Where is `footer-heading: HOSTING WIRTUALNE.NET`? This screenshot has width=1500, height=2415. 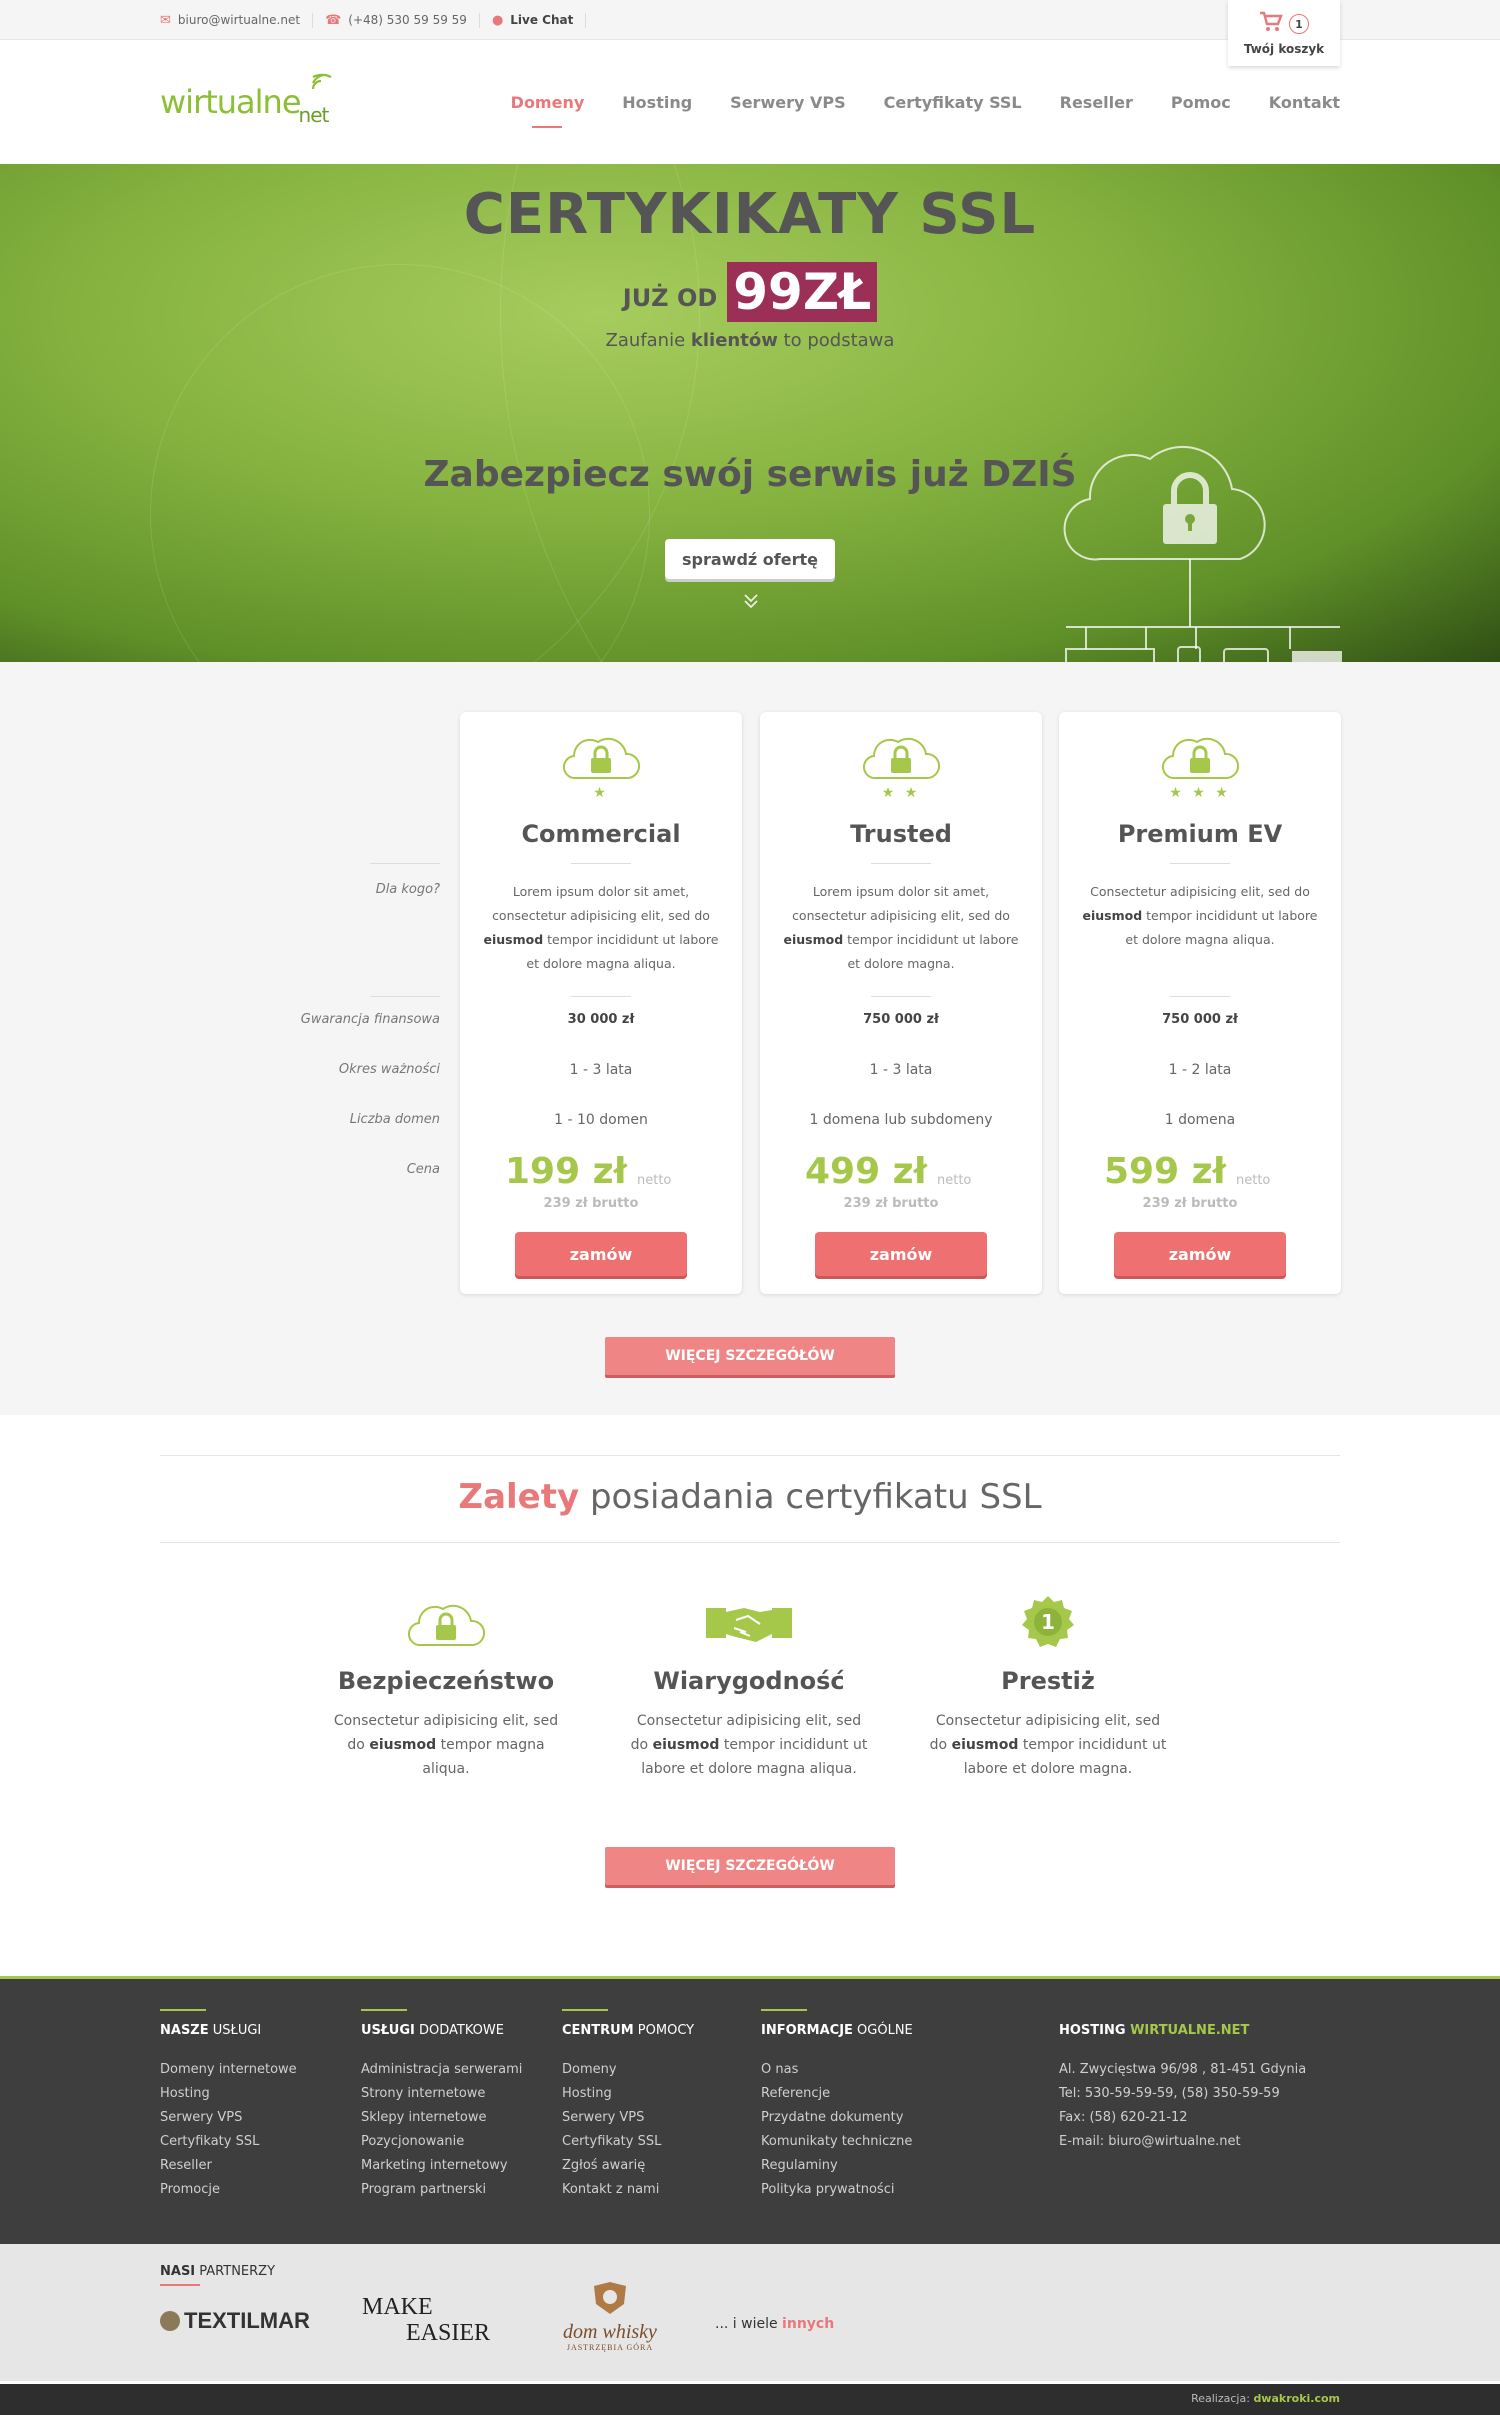
footer-heading: HOSTING WIRTUALNE.NET is located at coordinates (1182, 2030).